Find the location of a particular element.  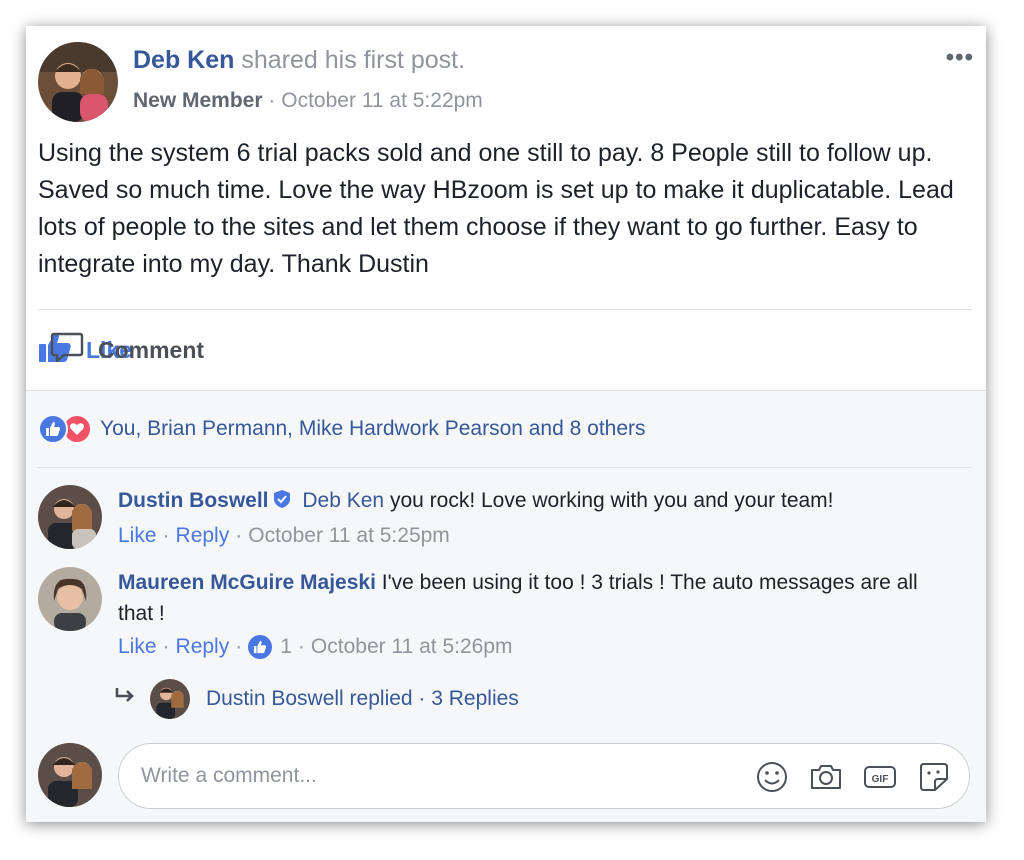

comment-composer: GIF is located at coordinates (505, 778).